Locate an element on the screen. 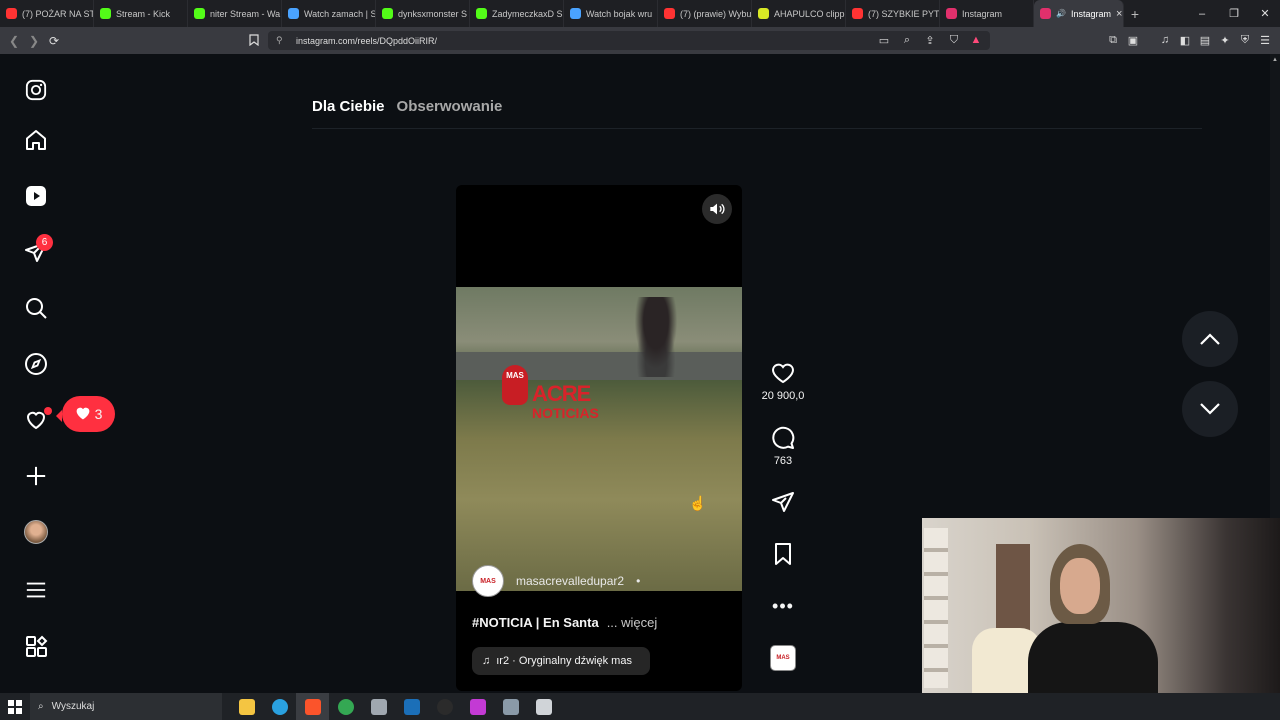 The height and width of the screenshot is (720, 1280). extensions-icon: ⧉ is located at coordinates (1113, 40).